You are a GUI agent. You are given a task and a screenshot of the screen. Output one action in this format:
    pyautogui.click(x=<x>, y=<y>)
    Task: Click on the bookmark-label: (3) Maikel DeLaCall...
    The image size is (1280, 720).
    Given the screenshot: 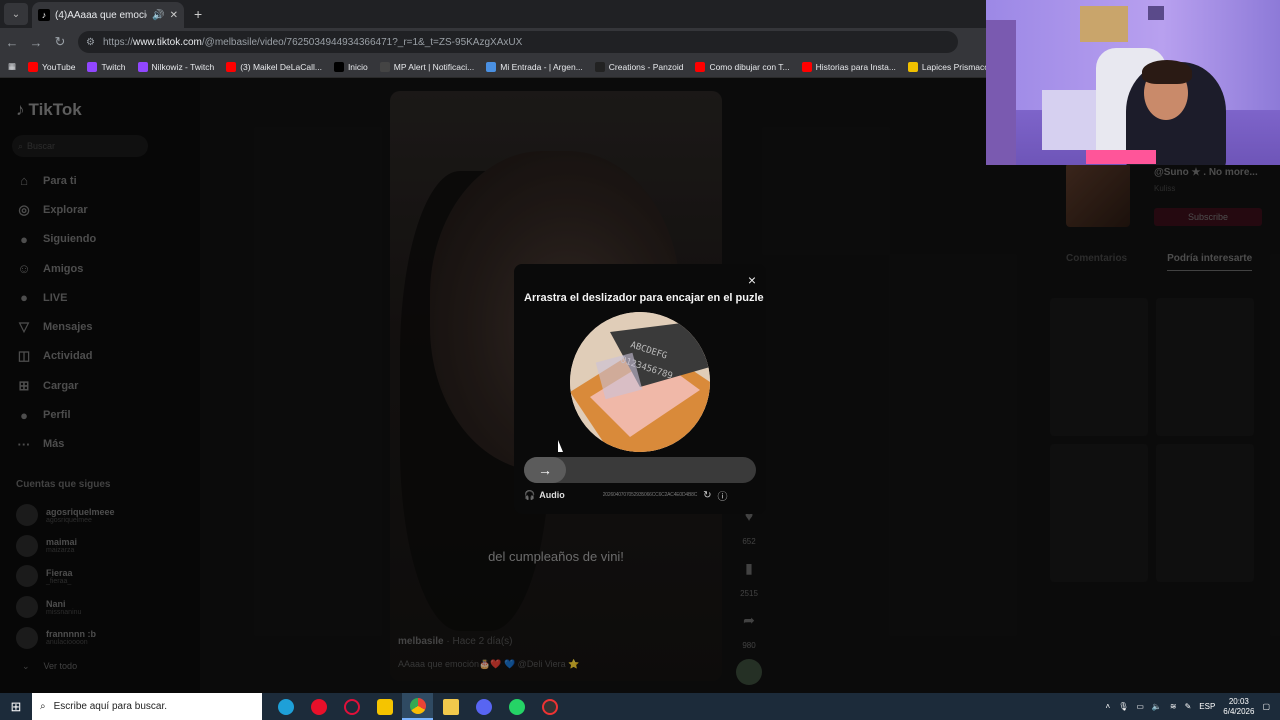 What is the action you would take?
    pyautogui.click(x=281, y=66)
    